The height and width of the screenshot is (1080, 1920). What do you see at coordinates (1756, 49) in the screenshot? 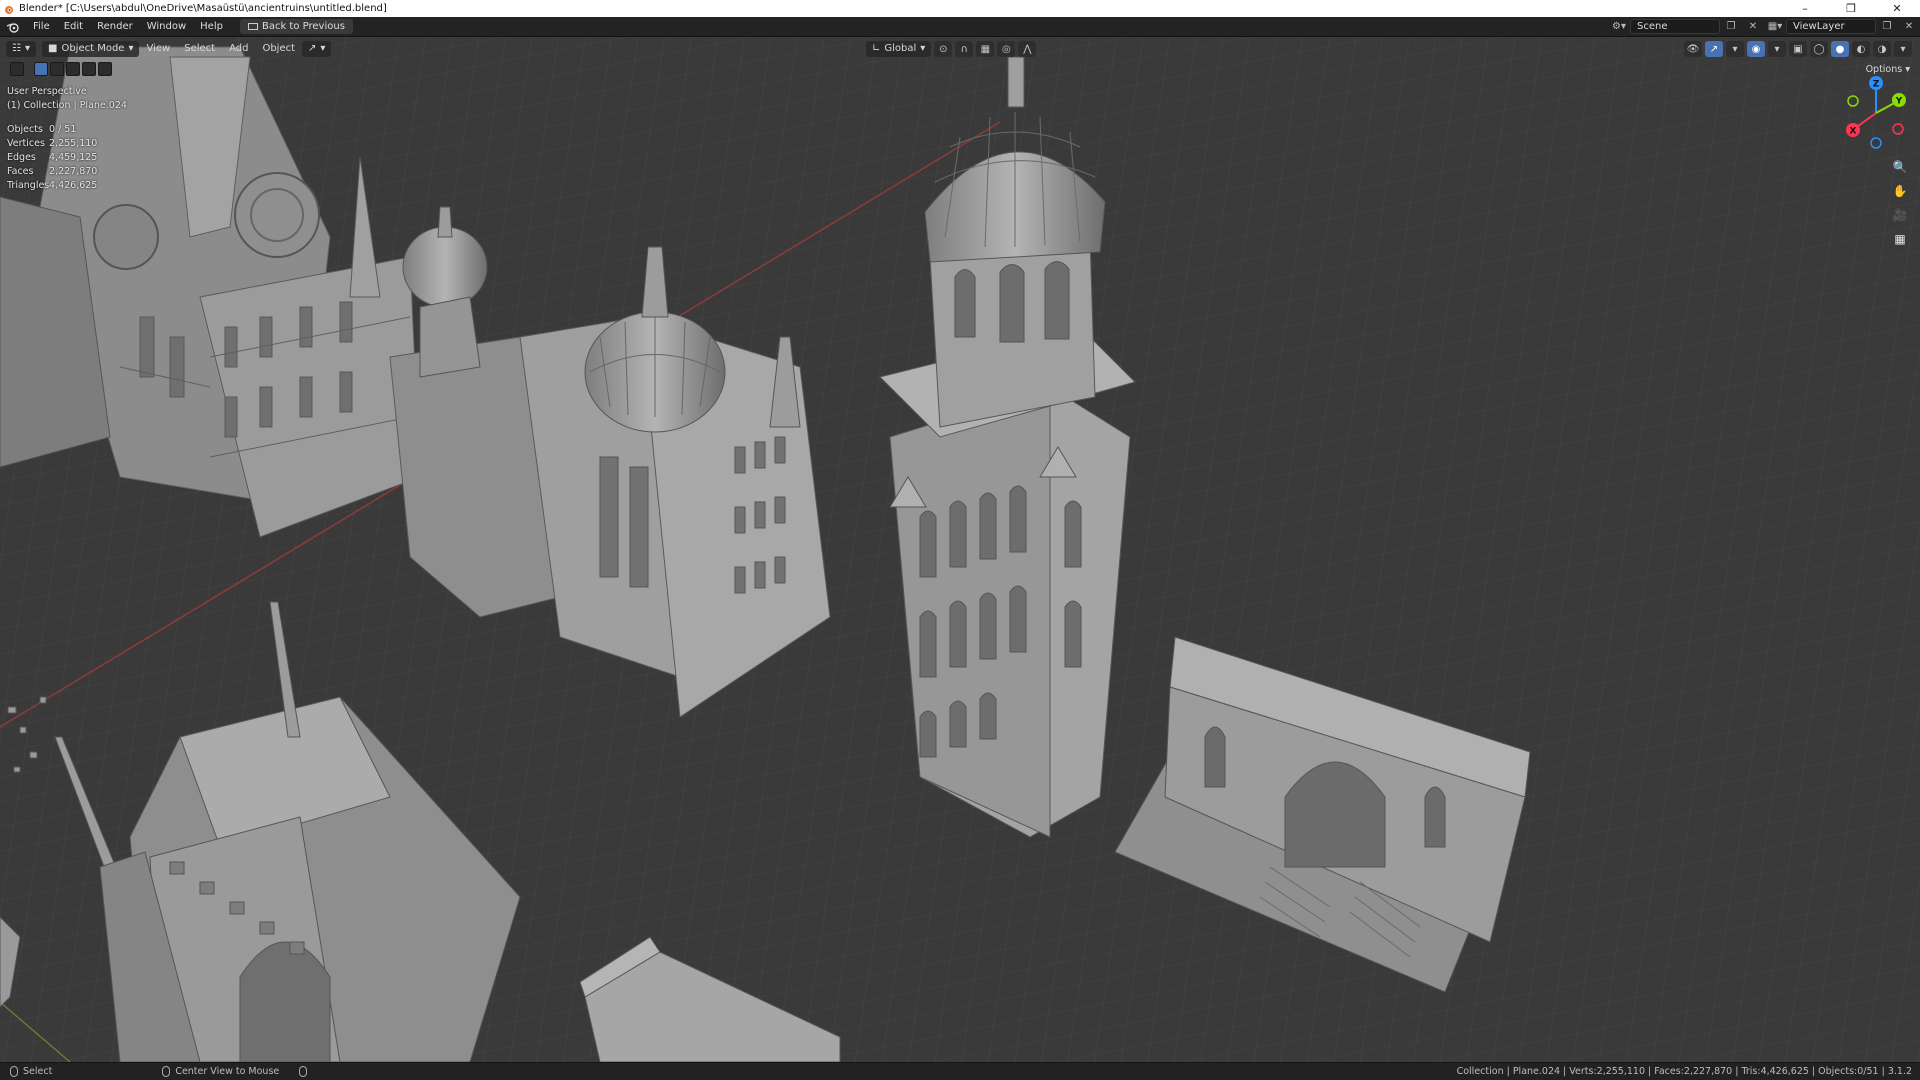
I see `show-overlays-icon: ◉` at bounding box center [1756, 49].